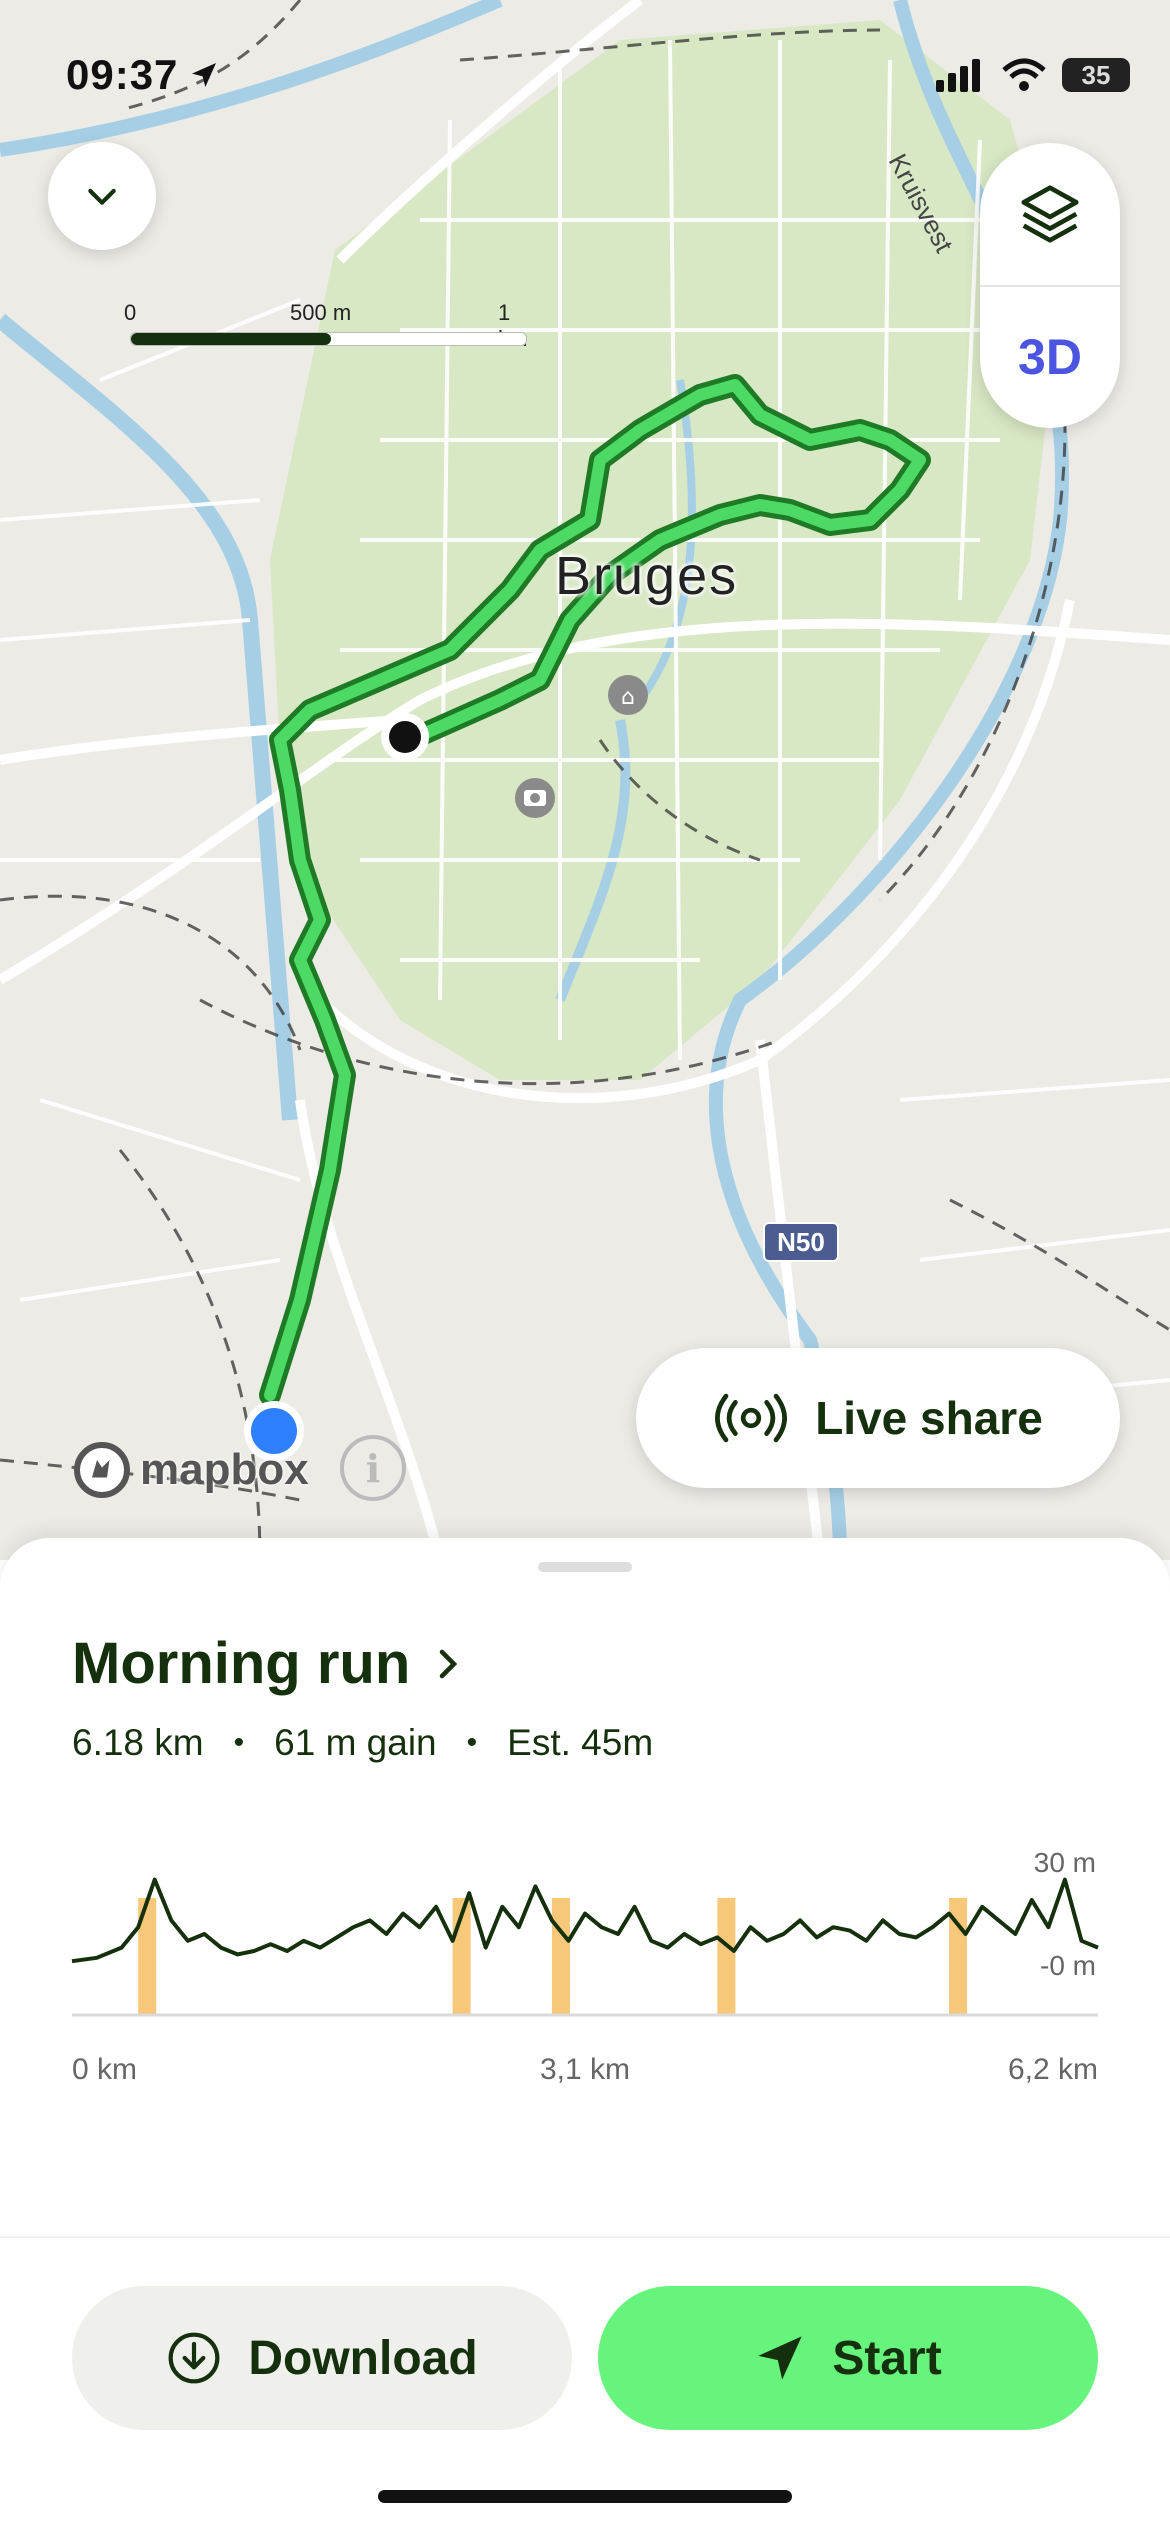 The width and height of the screenshot is (1170, 2534). Describe the element at coordinates (149, 717) in the screenshot. I see `canal-left` at that location.